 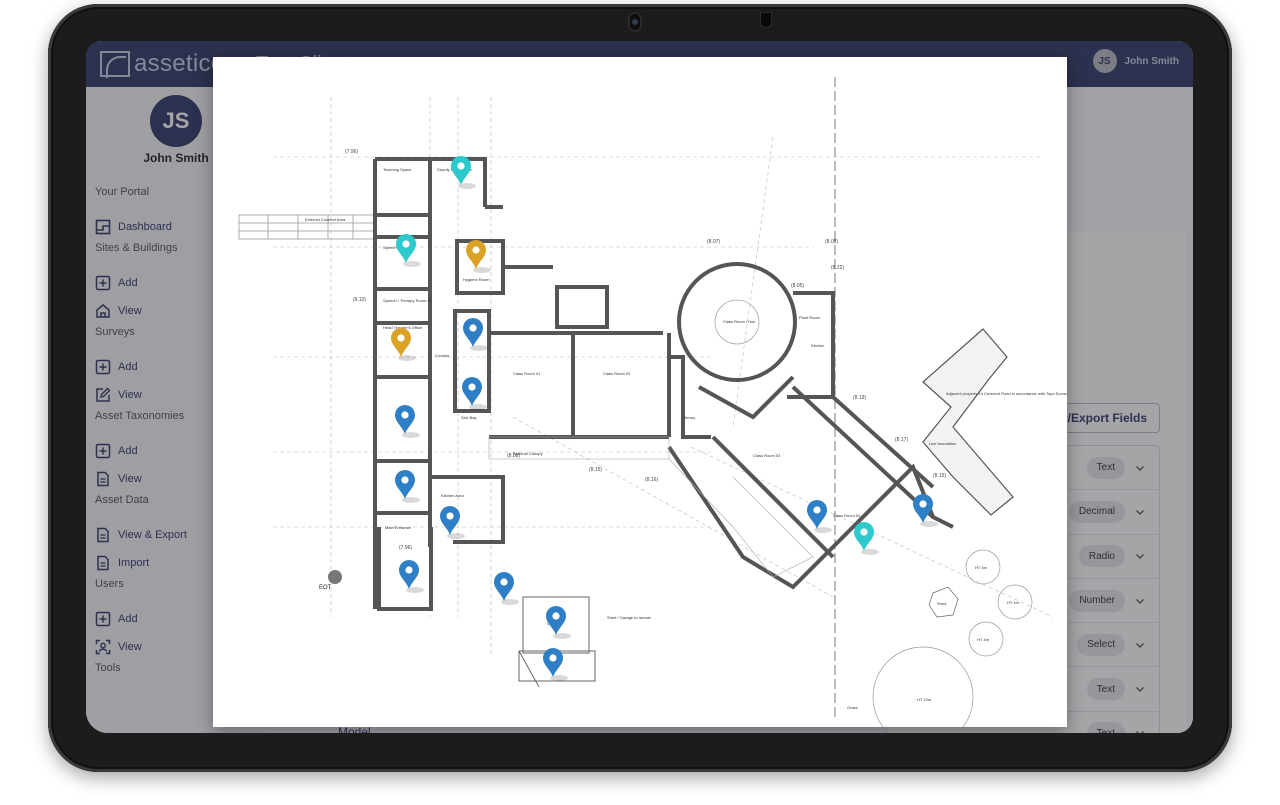 I want to click on label: Class Room / Hub, so click(x=739, y=321).